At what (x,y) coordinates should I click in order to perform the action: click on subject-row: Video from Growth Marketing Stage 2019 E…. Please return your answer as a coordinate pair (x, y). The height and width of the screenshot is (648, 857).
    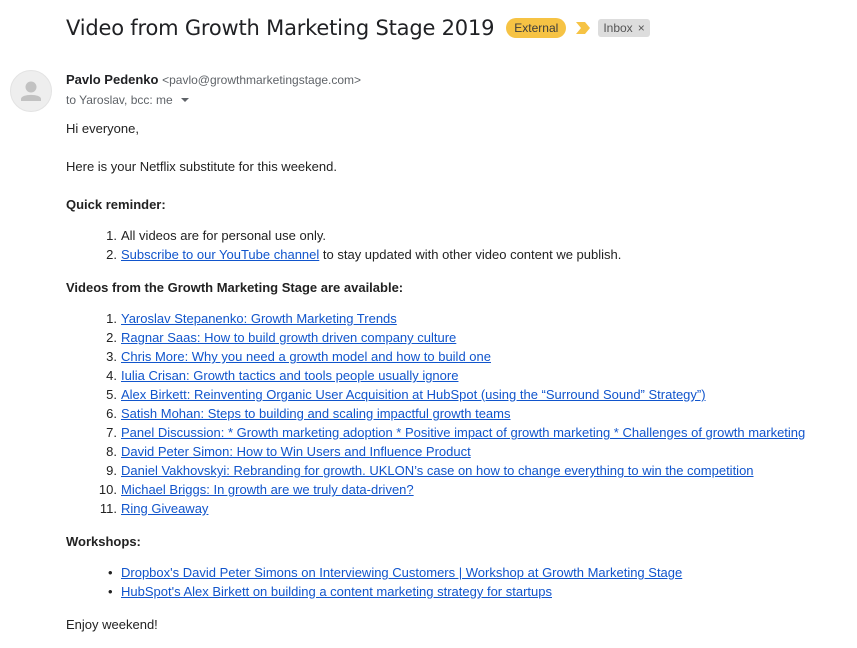
    Looking at the image, I should click on (358, 28).